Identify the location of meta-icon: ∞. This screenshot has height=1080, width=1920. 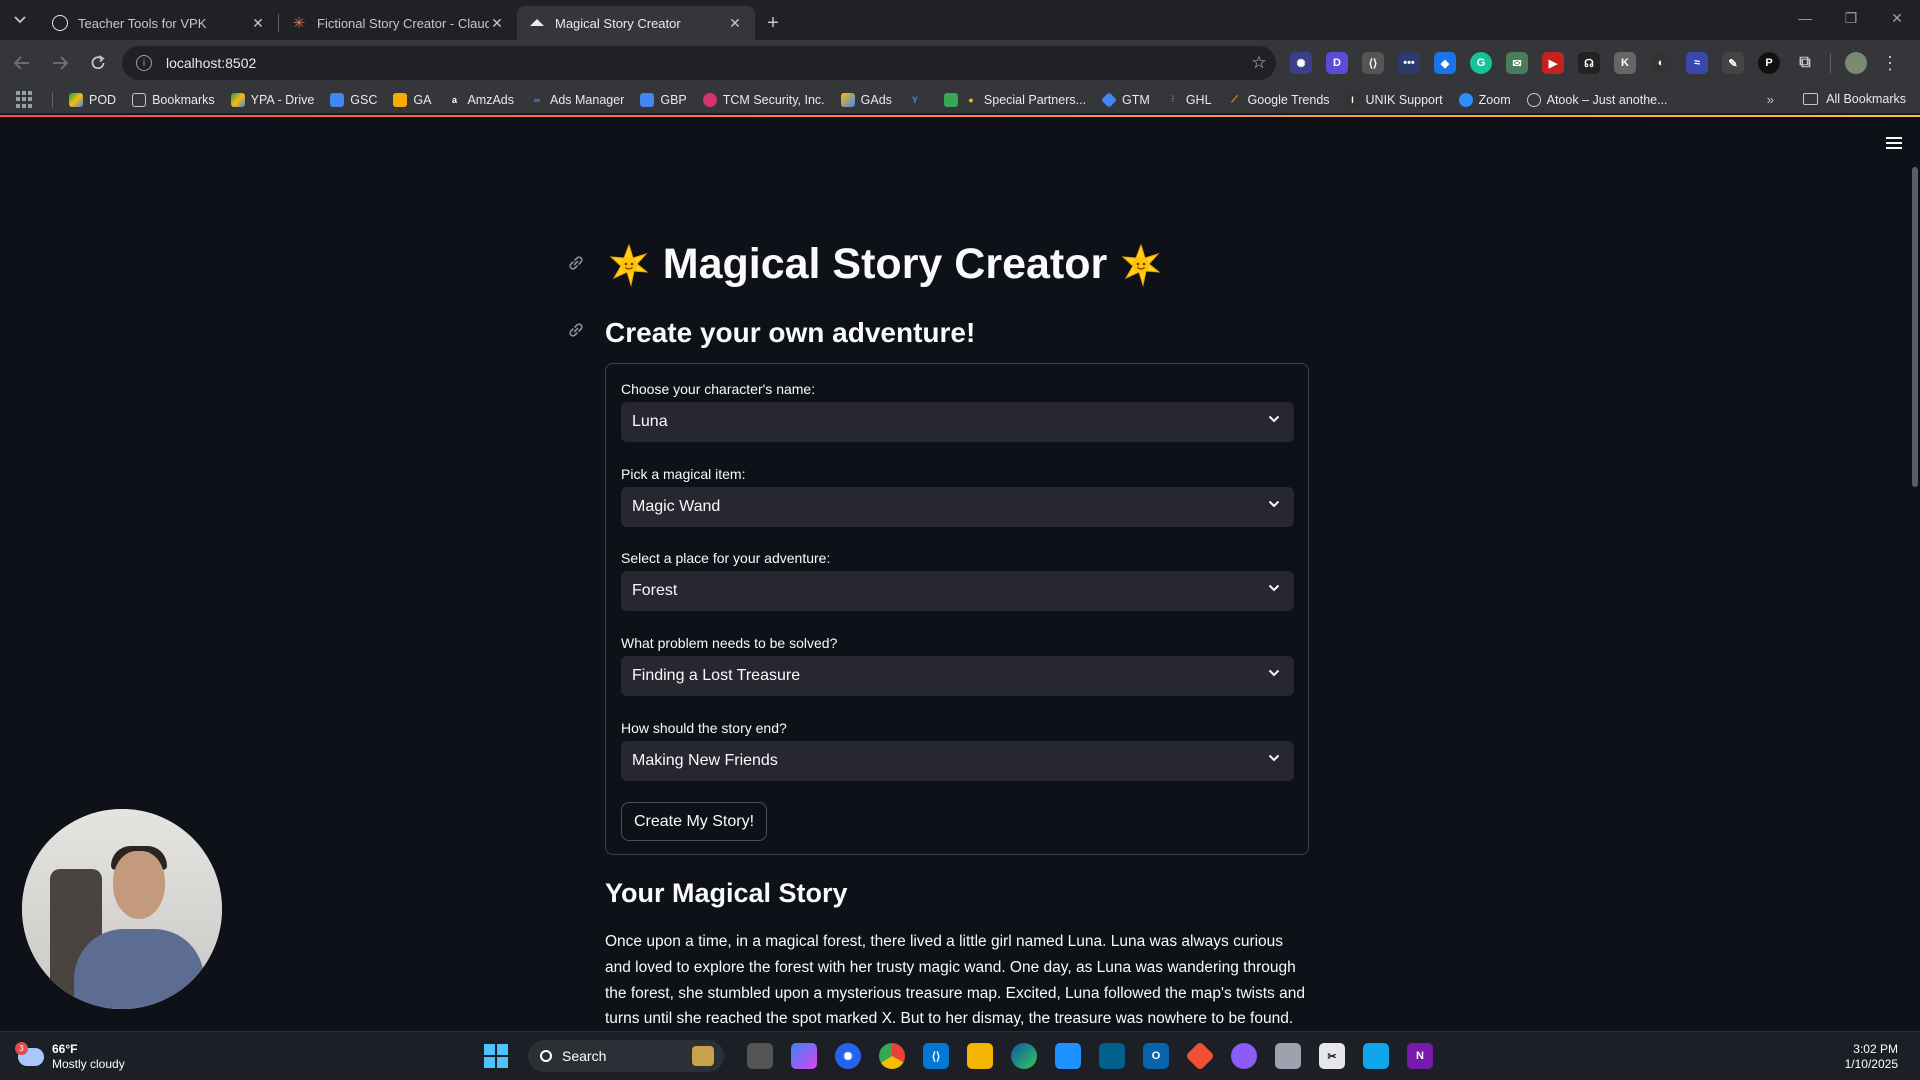
(537, 99).